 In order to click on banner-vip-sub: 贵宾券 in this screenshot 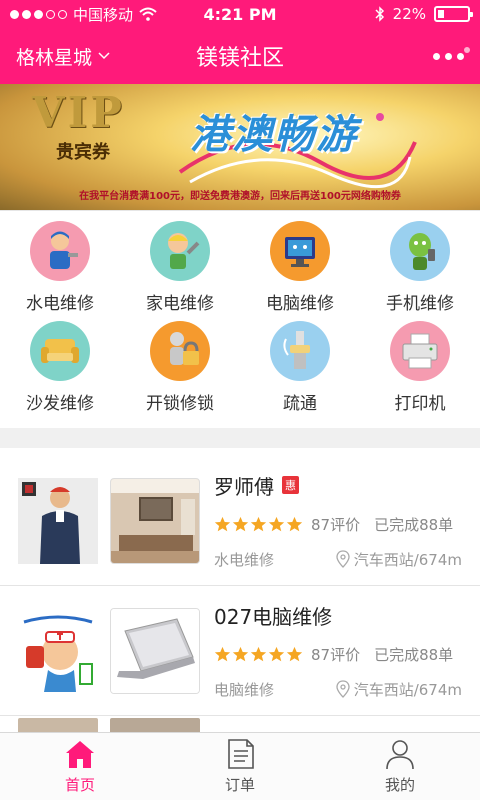, I will do `click(83, 152)`.